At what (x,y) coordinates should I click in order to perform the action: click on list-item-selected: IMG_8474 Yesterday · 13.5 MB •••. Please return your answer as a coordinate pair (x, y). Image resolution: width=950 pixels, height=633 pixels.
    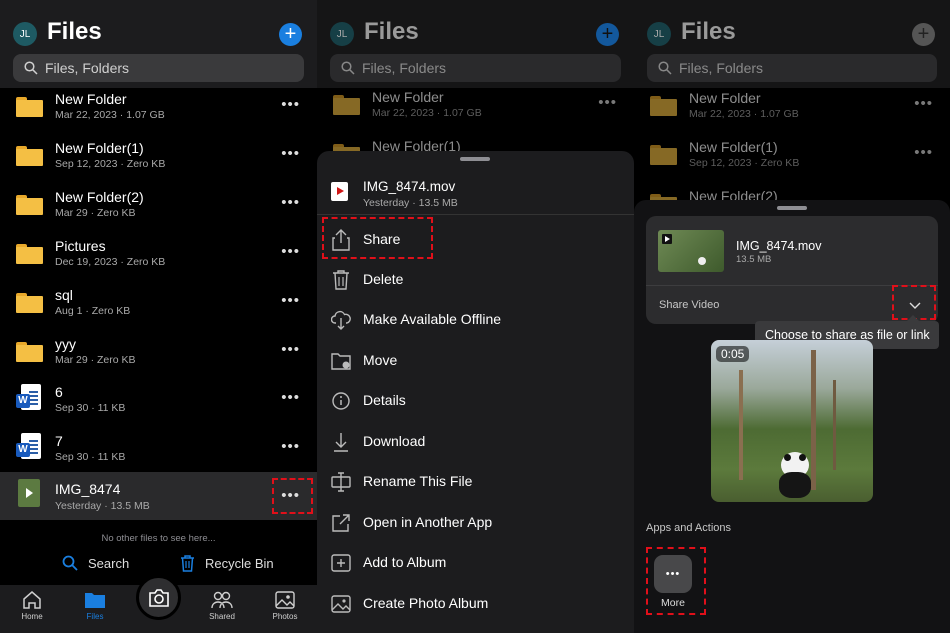
    Looking at the image, I should click on (158, 496).